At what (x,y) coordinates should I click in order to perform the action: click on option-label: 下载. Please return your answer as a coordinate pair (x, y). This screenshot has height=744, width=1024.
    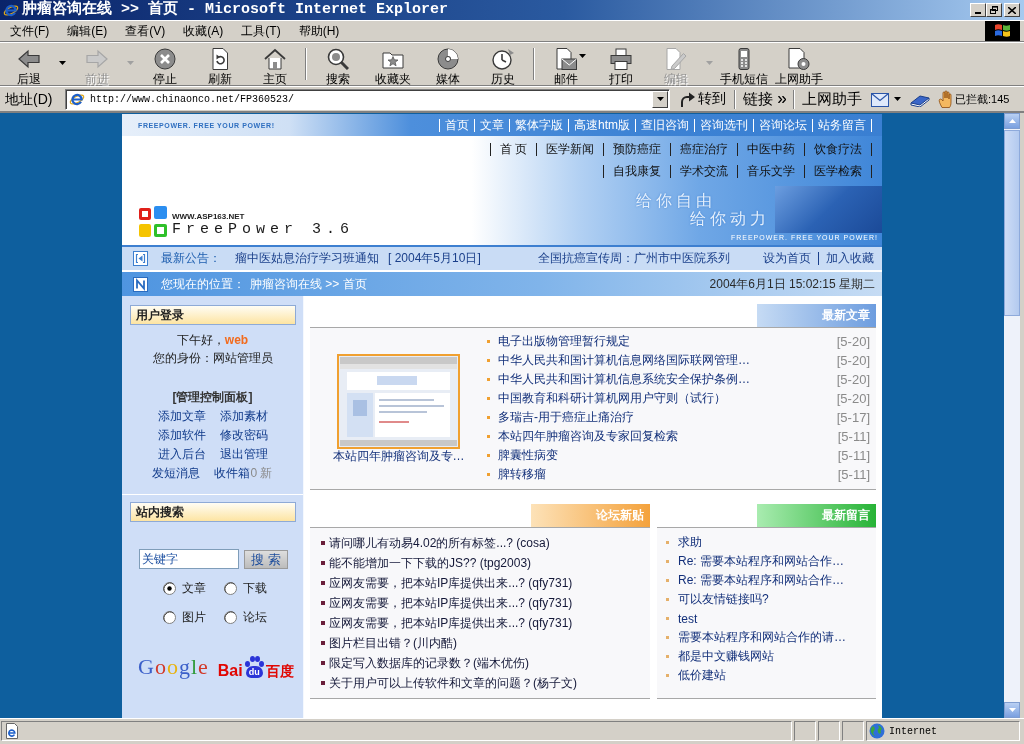
    Looking at the image, I should click on (255, 588).